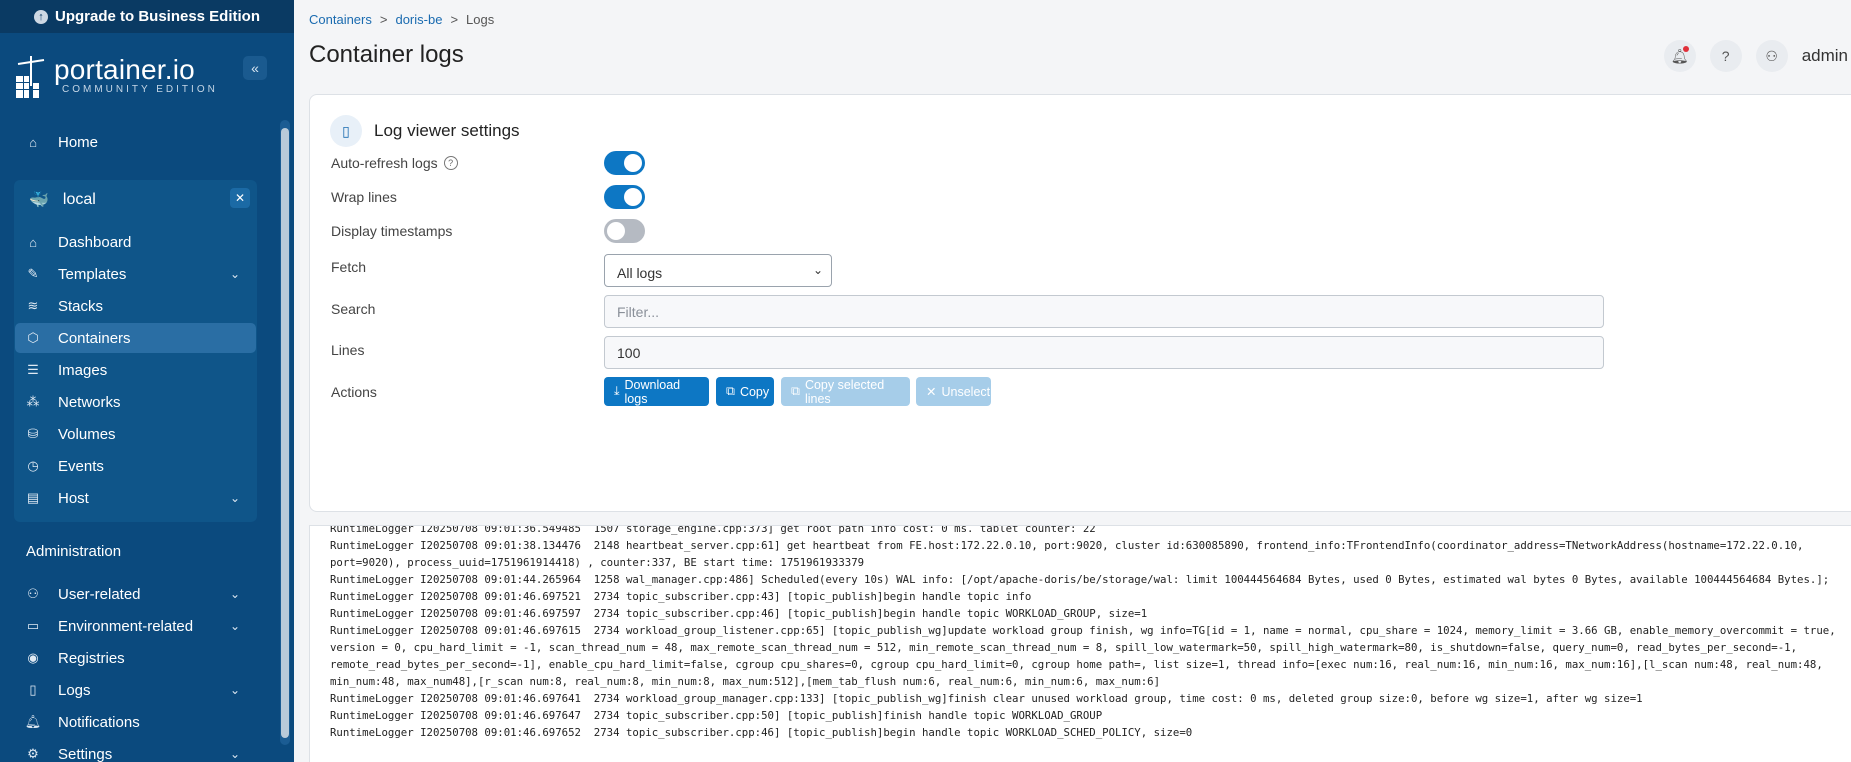 This screenshot has height=762, width=1851. I want to click on sidebar-item-events: ◷ Events, so click(135, 466).